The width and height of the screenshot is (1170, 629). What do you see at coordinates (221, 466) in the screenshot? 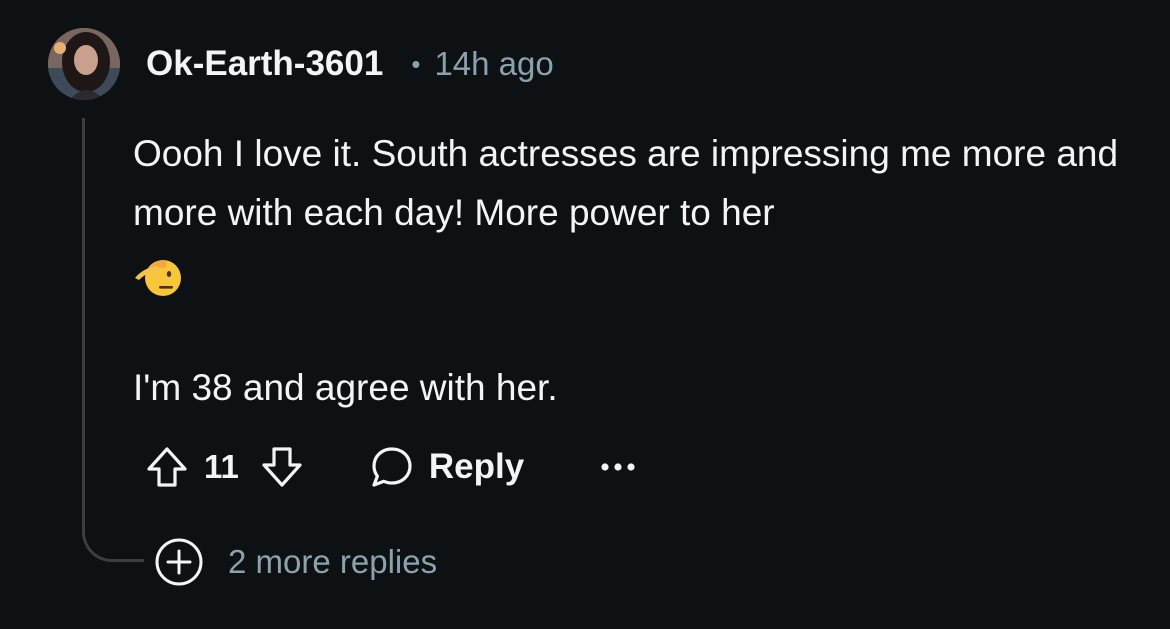
I see `vote-count: 11` at bounding box center [221, 466].